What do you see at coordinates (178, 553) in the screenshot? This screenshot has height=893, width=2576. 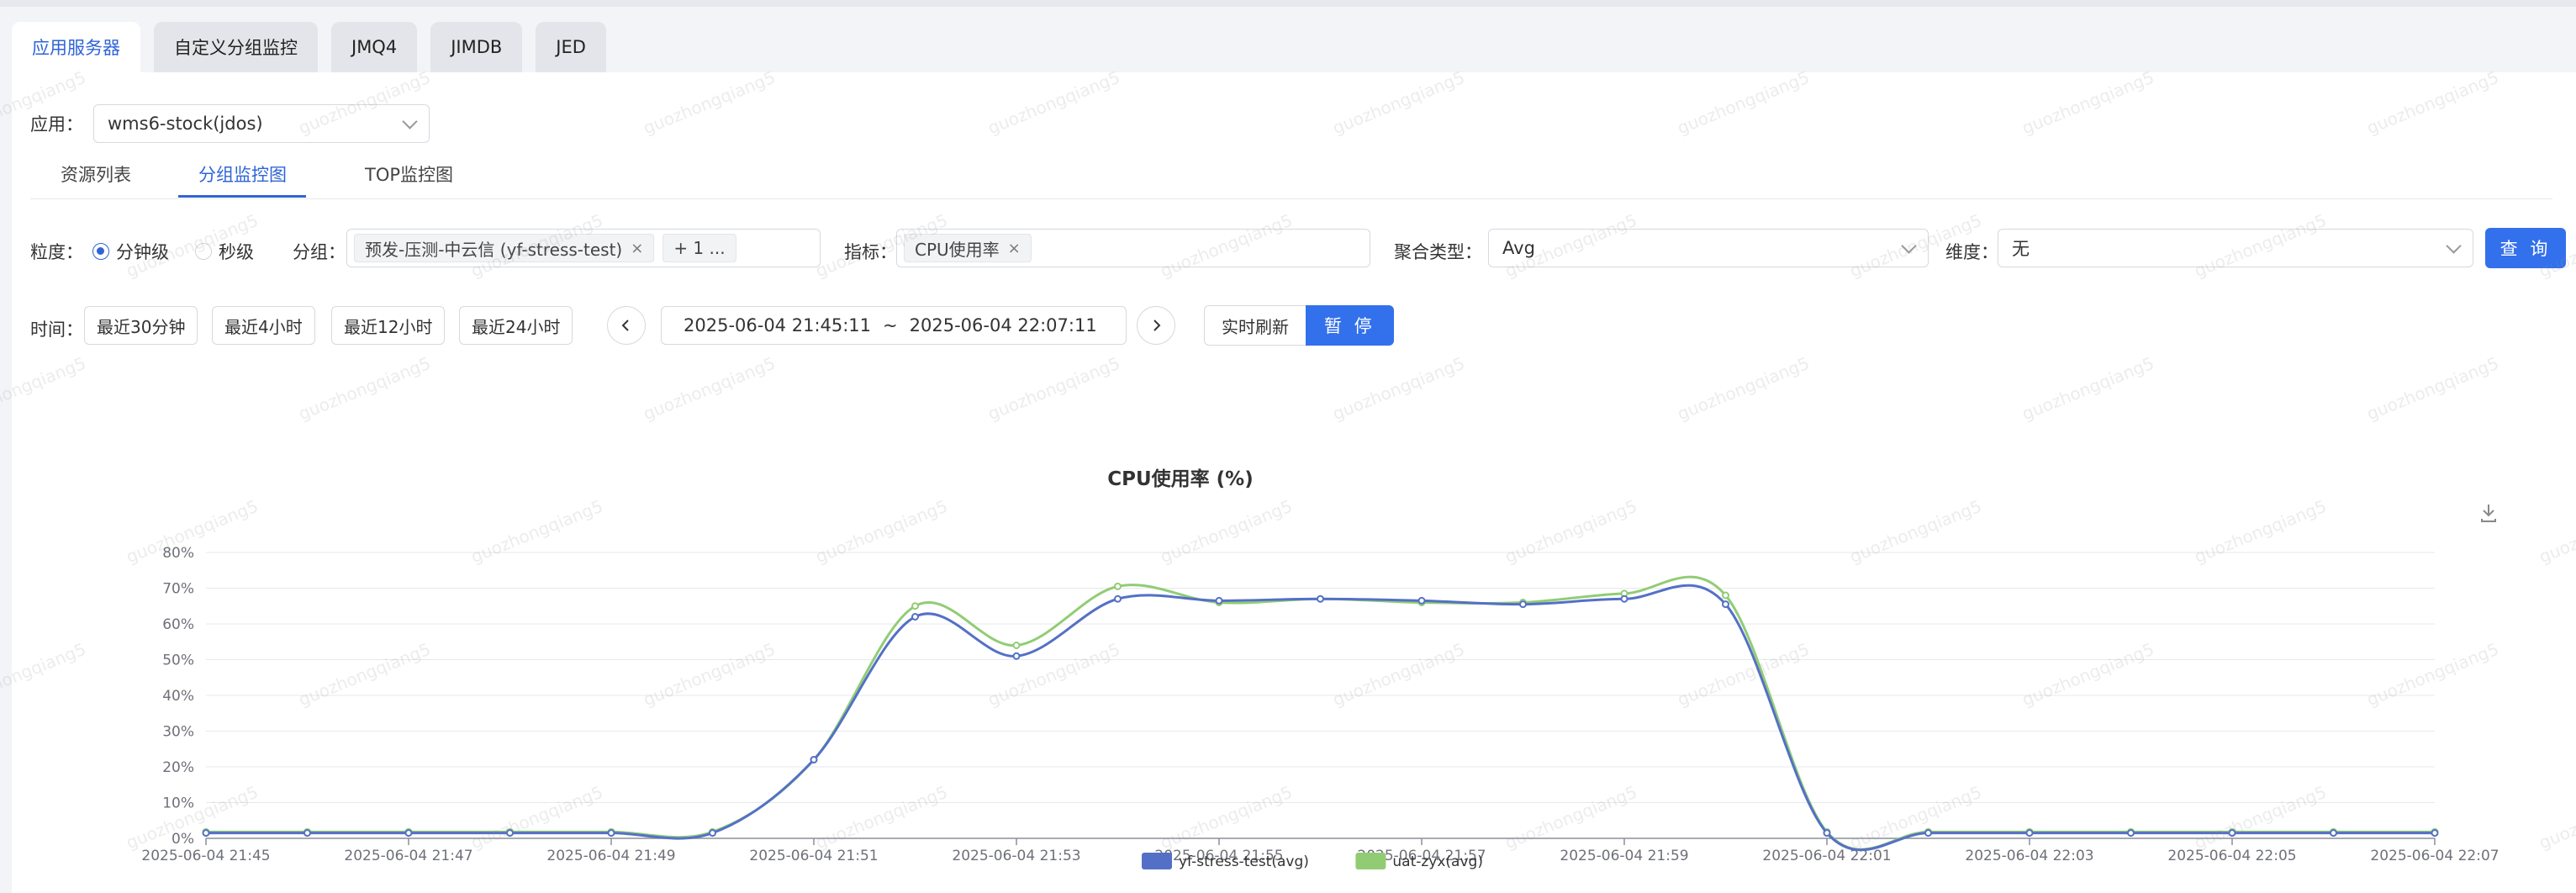 I see `y-tick-label: 80%` at bounding box center [178, 553].